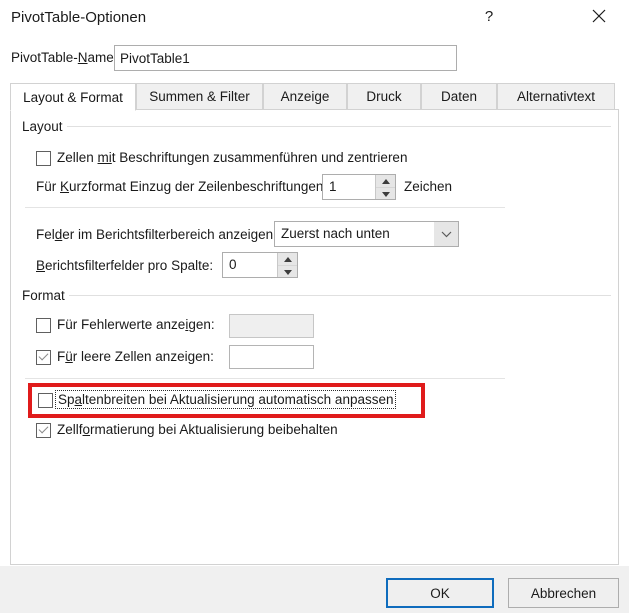 This screenshot has width=629, height=613. I want to click on checkbox-fuer-leere-zellen-anzeigen, so click(43, 357).